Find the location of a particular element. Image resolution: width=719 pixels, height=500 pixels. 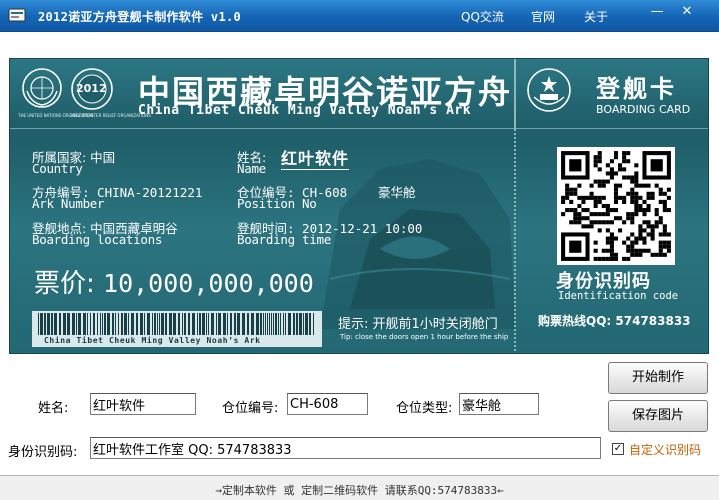

ticket-hotline: 购票热线QQ: 574783833 is located at coordinates (614, 321).